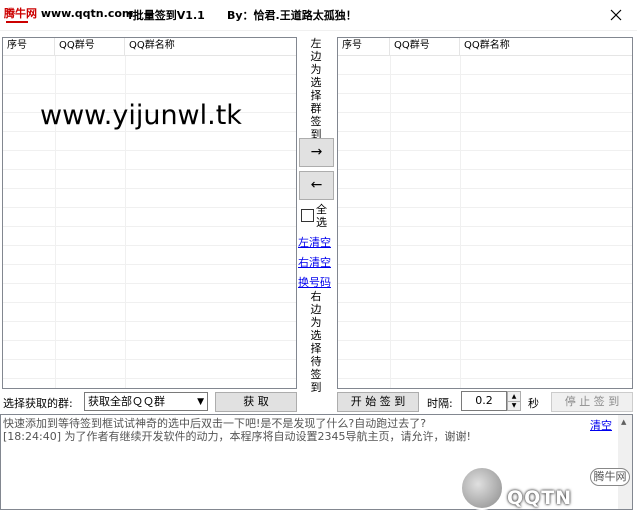 This screenshot has width=637, height=513. Describe the element at coordinates (322, 216) in the screenshot. I see `select-all-label: 全选` at that location.